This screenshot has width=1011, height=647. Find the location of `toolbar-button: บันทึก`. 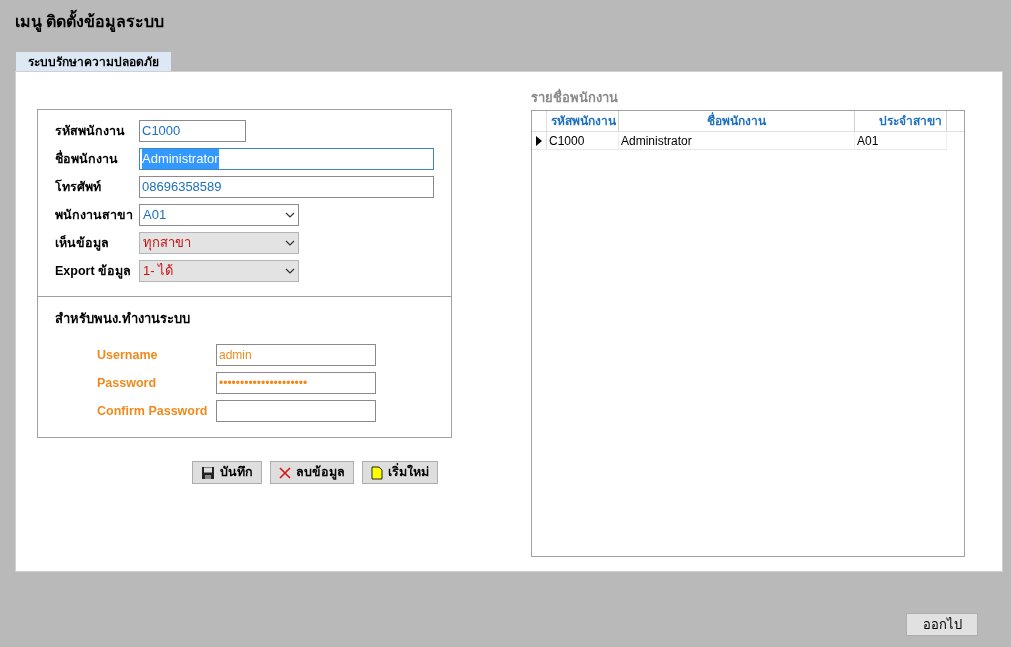

toolbar-button: บันทึก is located at coordinates (227, 472).